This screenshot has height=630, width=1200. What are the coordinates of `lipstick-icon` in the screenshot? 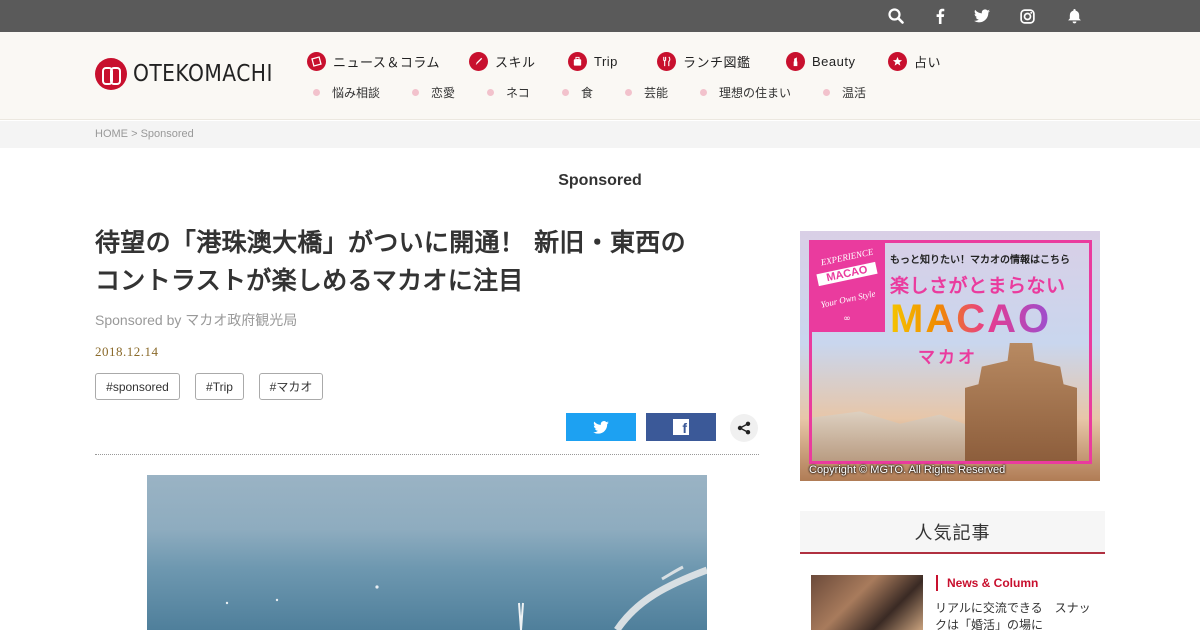 It's located at (795, 61).